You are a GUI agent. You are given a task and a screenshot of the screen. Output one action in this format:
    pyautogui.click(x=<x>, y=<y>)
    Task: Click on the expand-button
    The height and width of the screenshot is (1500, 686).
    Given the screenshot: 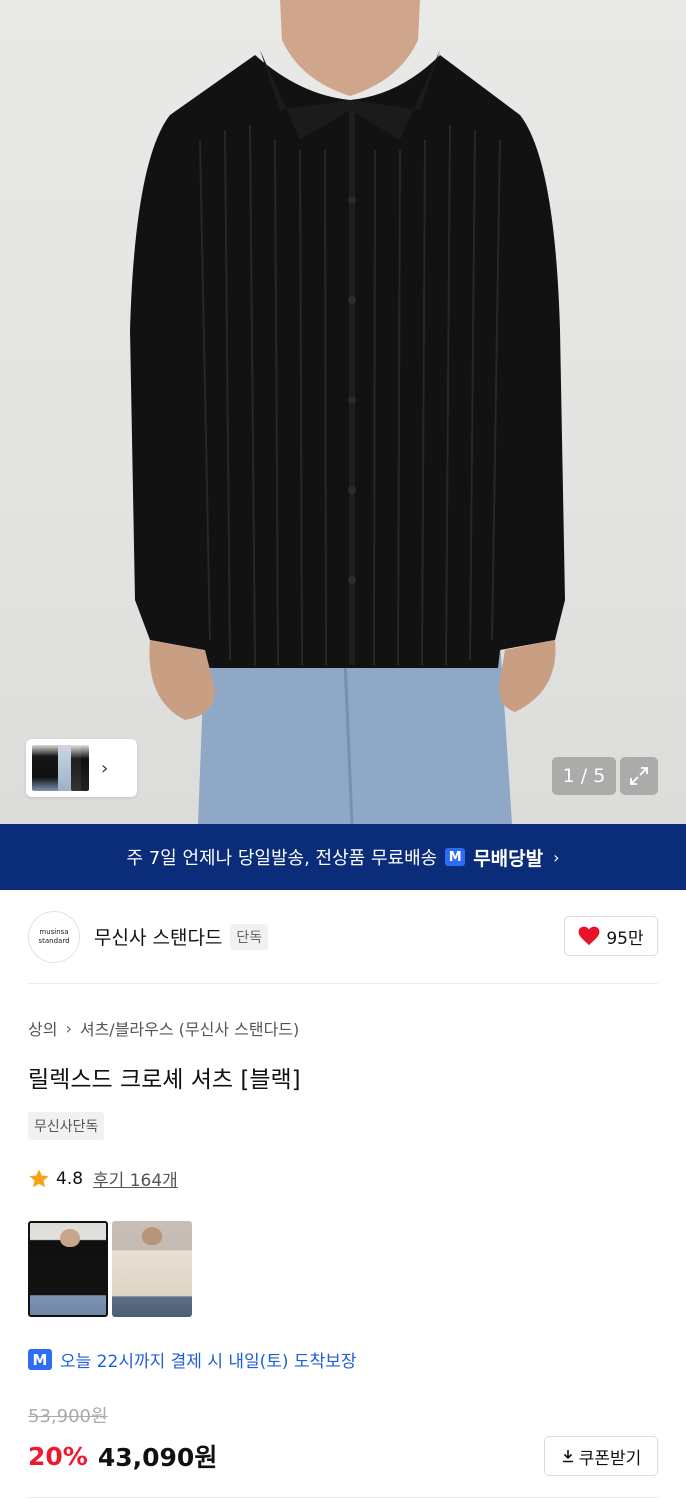 What is the action you would take?
    pyautogui.click(x=639, y=776)
    